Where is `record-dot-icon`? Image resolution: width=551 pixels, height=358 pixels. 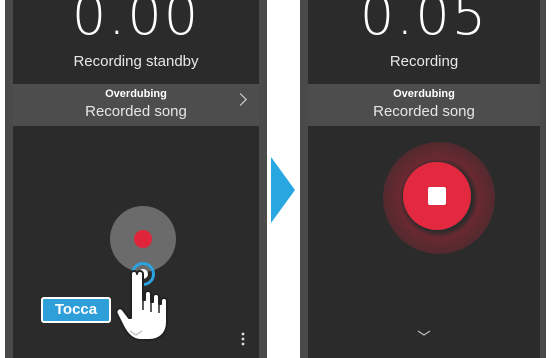 record-dot-icon is located at coordinates (143, 239).